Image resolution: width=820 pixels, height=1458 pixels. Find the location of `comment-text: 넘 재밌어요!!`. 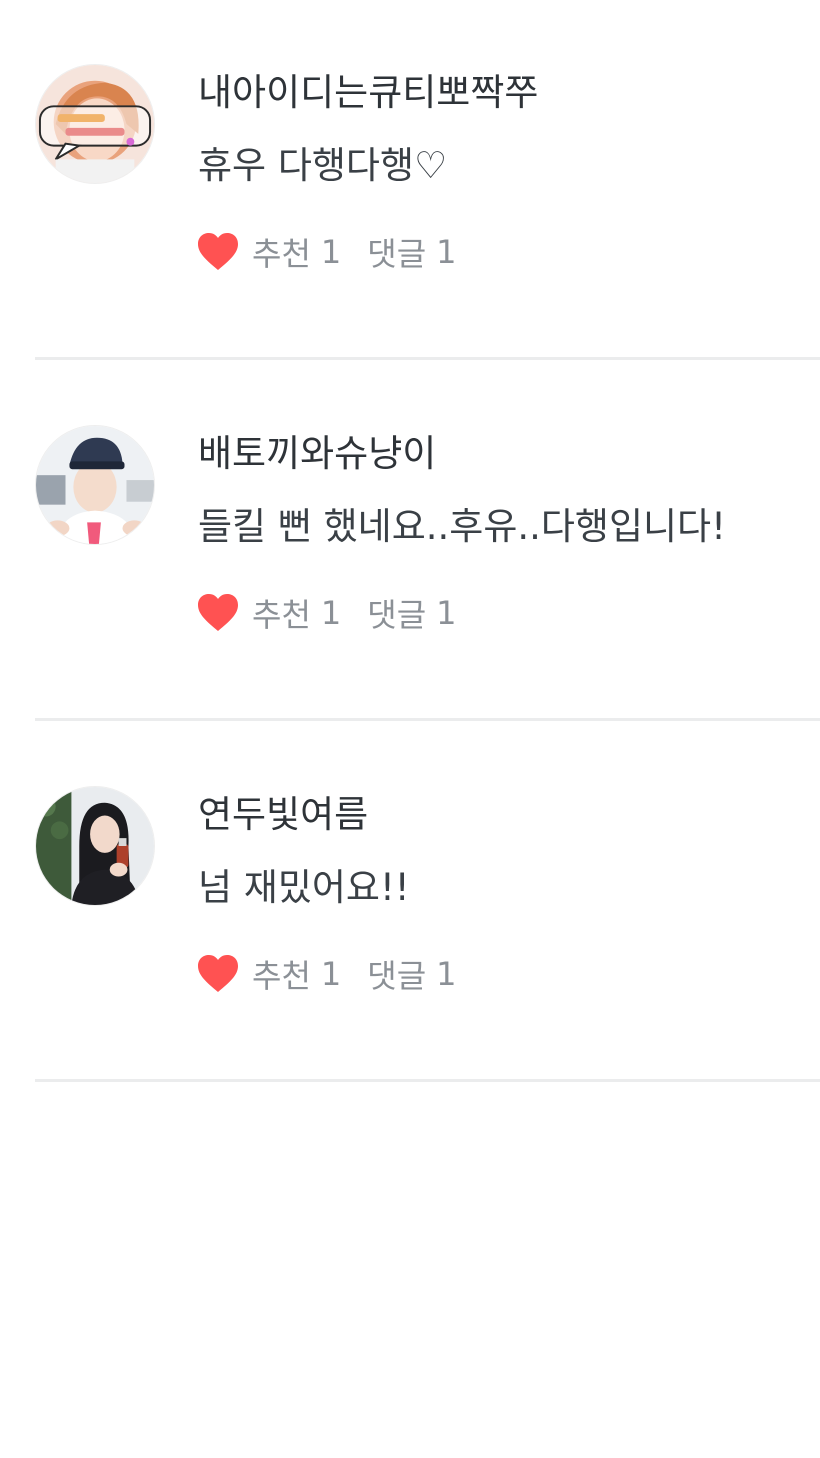

comment-text: 넘 재밌어요!! is located at coordinates (304, 887).